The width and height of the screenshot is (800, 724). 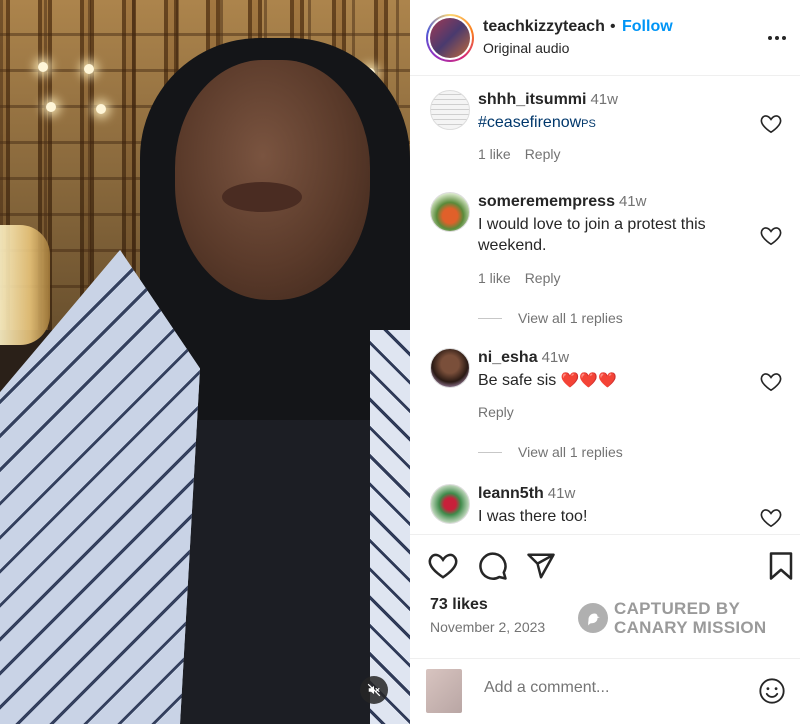 What do you see at coordinates (523, 358) in the screenshot?
I see `comment-username: ni_esha 41w` at bounding box center [523, 358].